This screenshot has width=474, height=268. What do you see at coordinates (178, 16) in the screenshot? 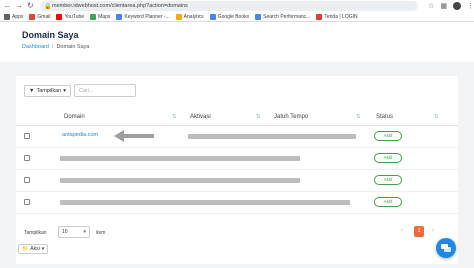
I see `analytics-icon` at bounding box center [178, 16].